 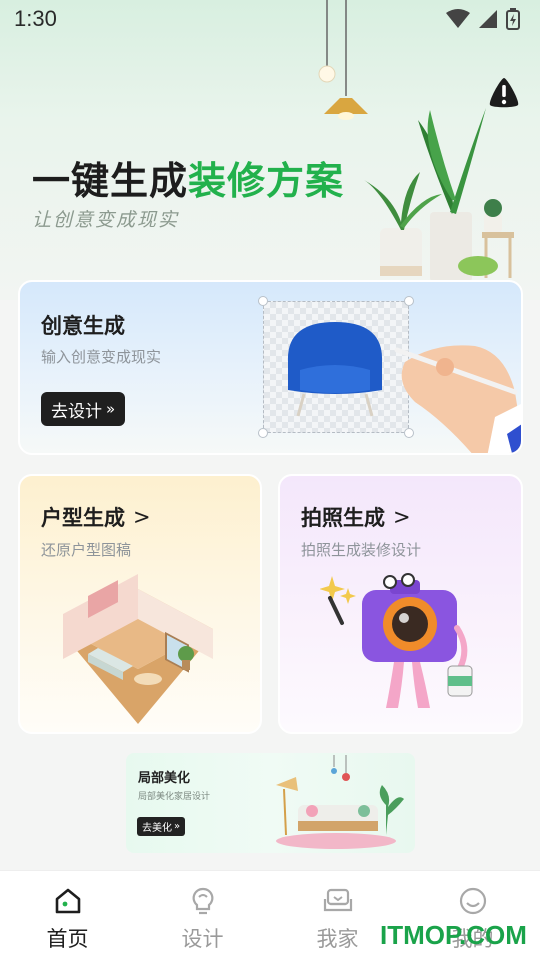 I want to click on tab-home: 首页, so click(x=67, y=915).